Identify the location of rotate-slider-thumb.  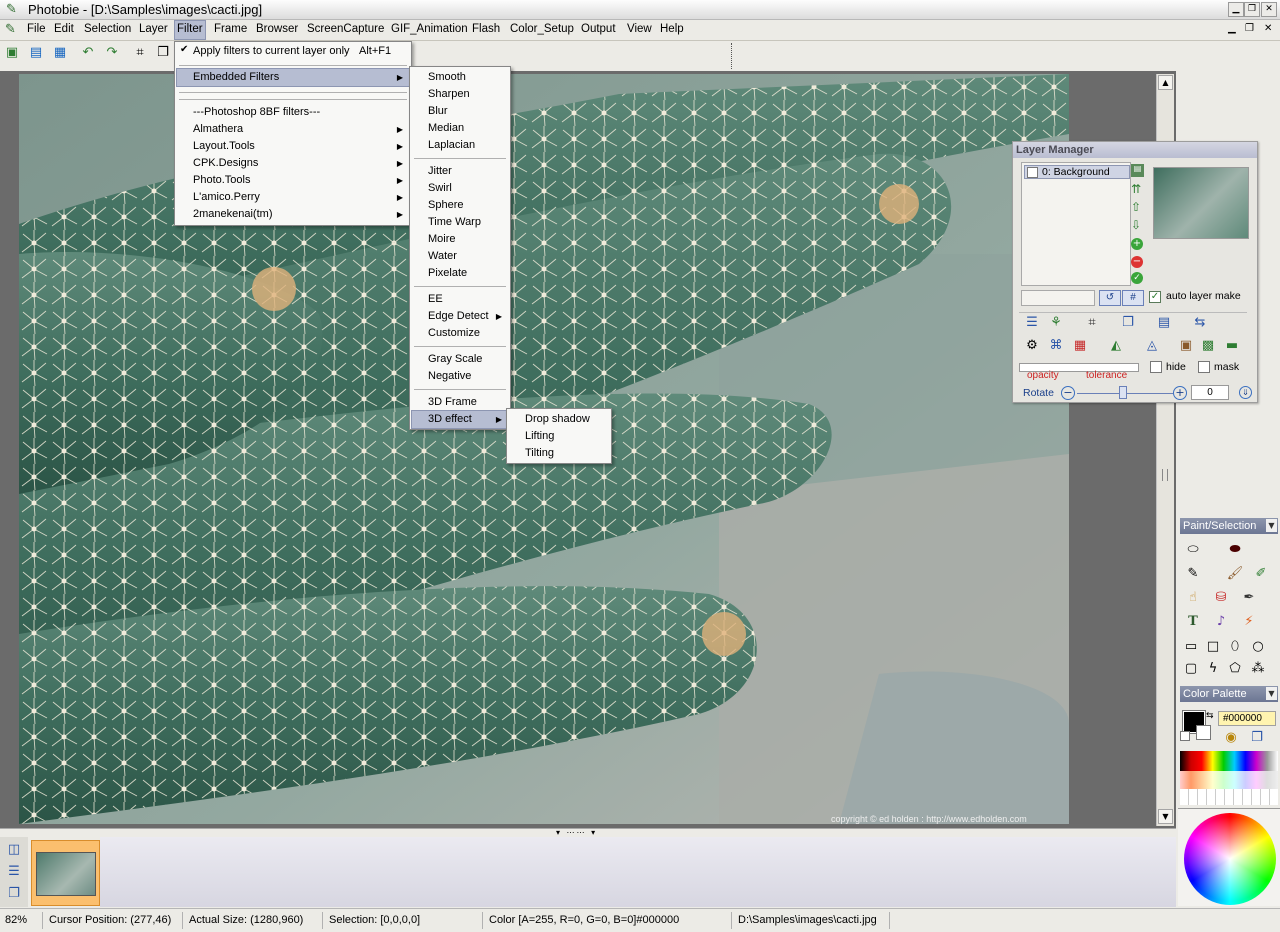
(1123, 392).